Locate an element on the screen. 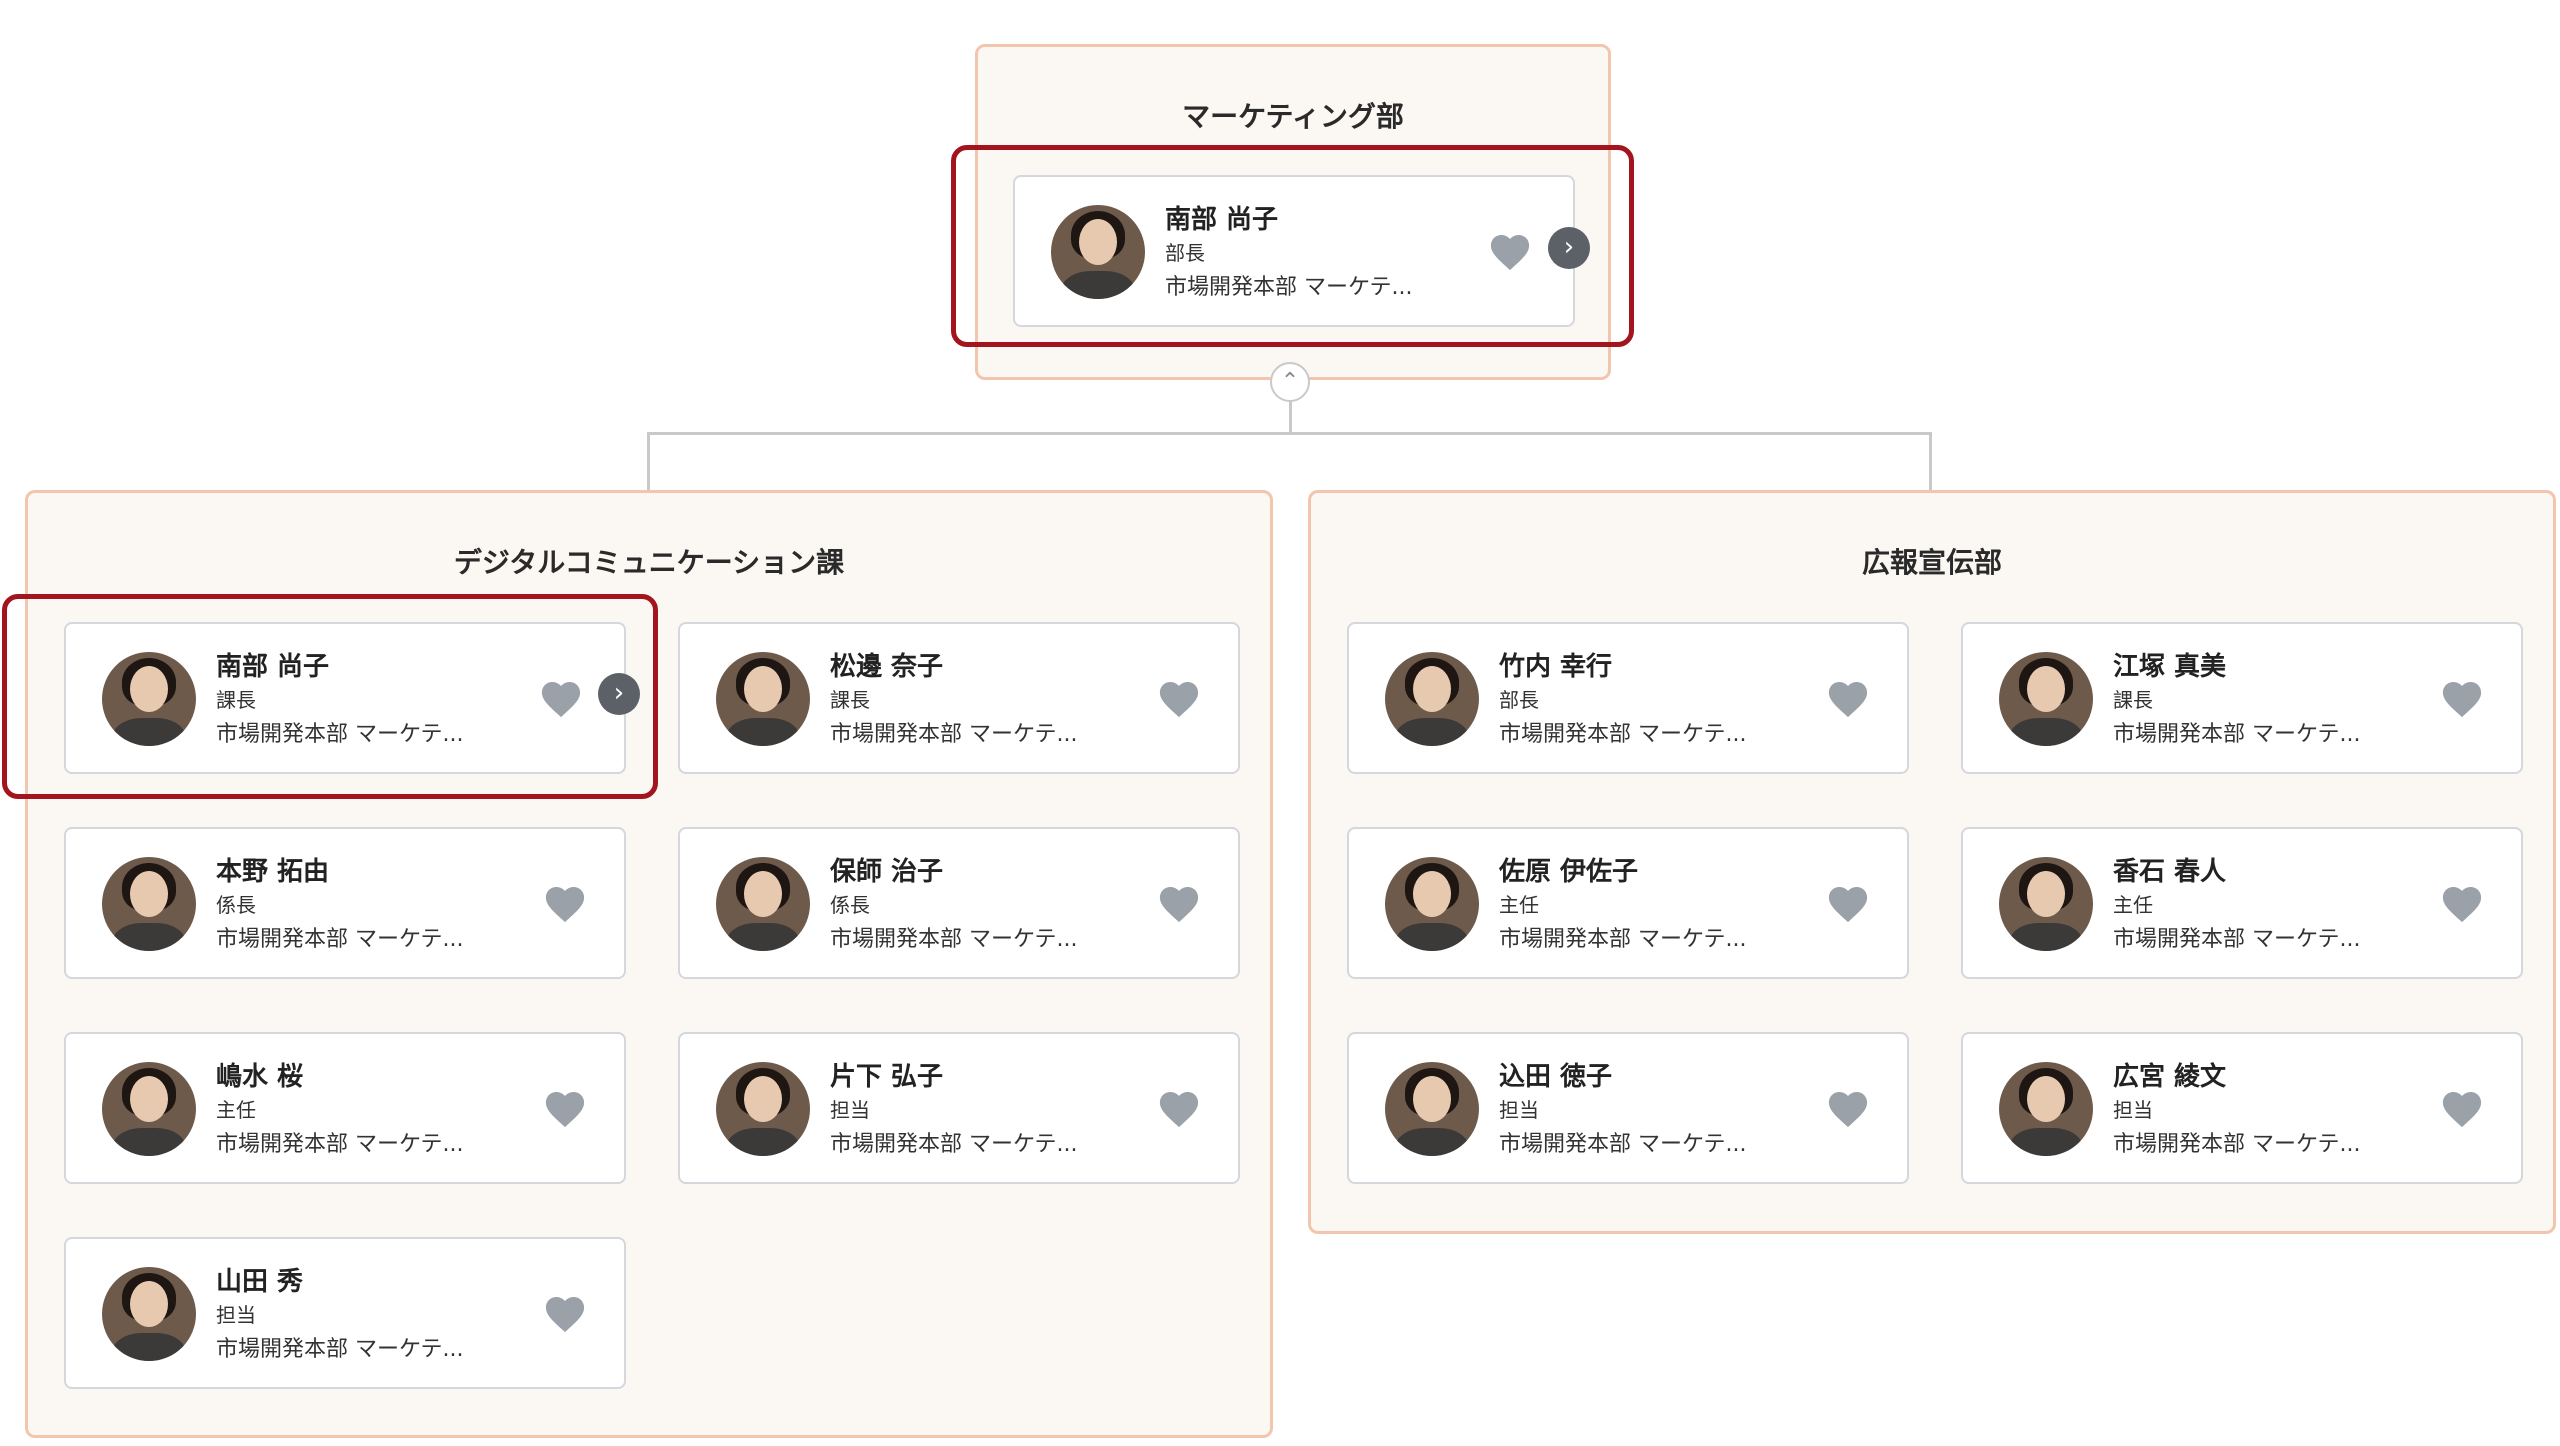 This screenshot has height=1446, width=2560. member-name: 佐原 伊佐子 is located at coordinates (1569, 872).